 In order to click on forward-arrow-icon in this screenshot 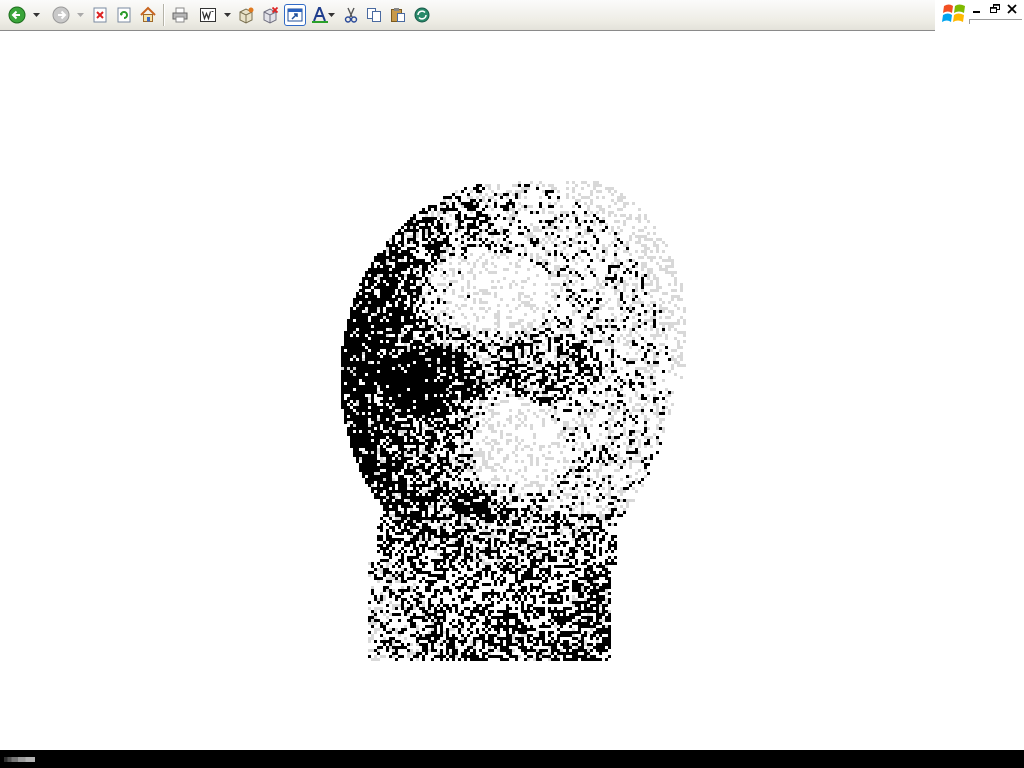, I will do `click(61, 15)`.